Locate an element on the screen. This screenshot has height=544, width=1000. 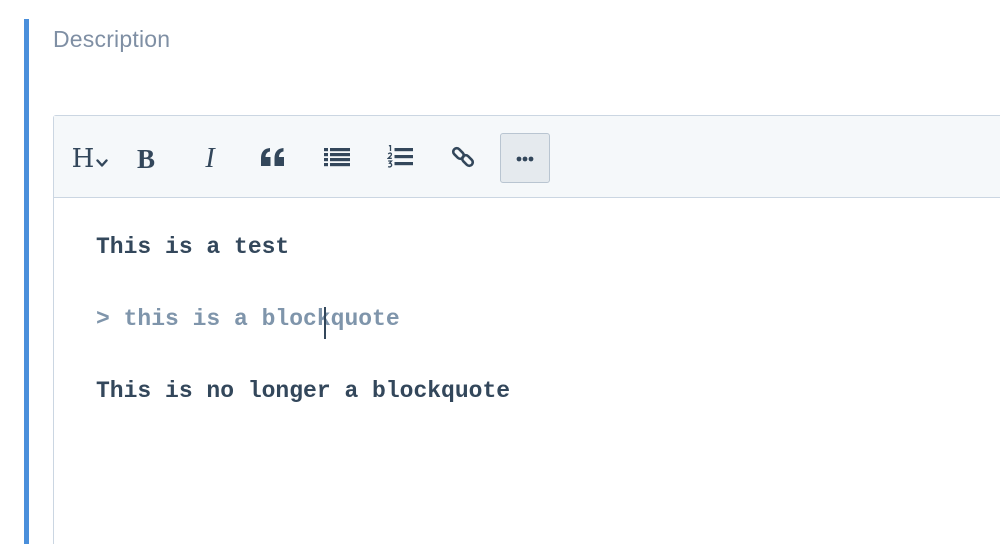
bulleted-list-icon is located at coordinates (337, 159).